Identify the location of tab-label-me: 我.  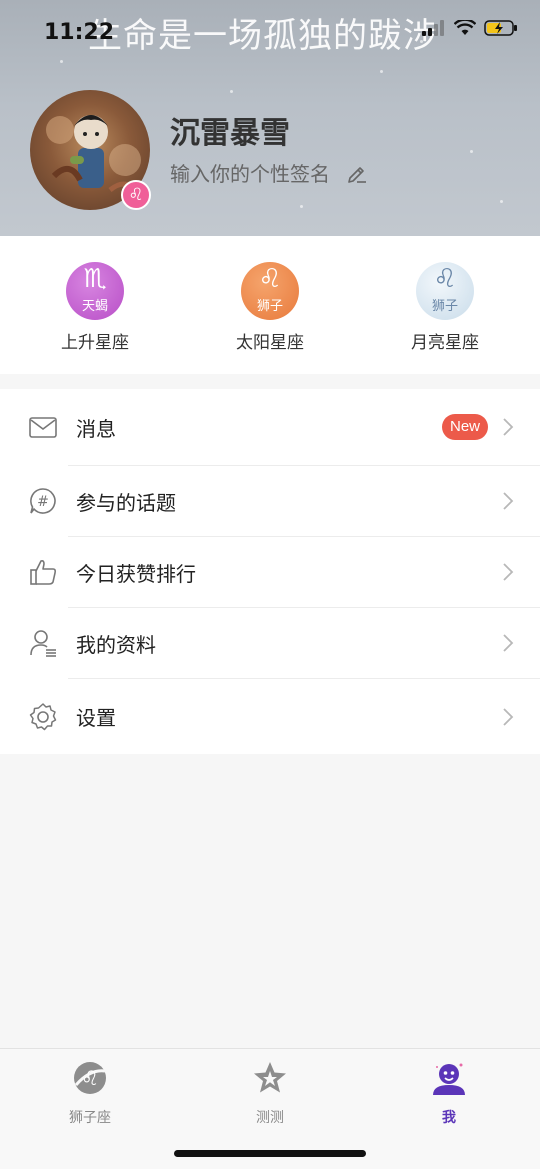
(449, 1118).